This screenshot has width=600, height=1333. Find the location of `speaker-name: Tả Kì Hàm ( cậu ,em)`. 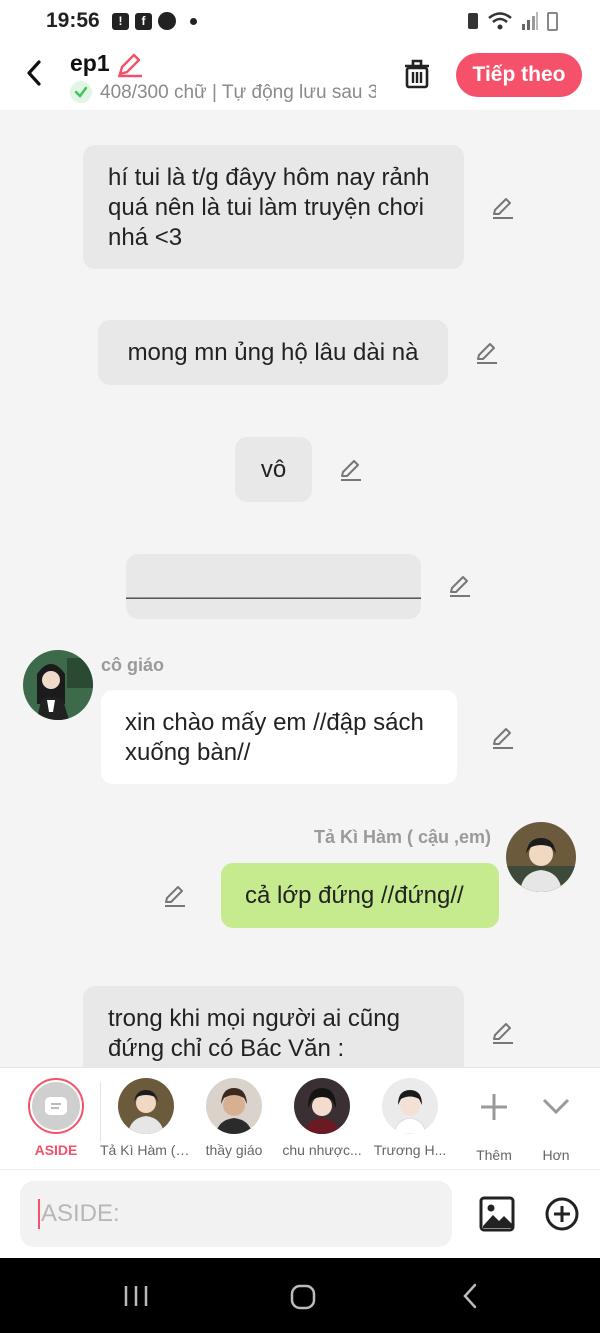

speaker-name: Tả Kì Hàm ( cậu ,em) is located at coordinates (403, 837).